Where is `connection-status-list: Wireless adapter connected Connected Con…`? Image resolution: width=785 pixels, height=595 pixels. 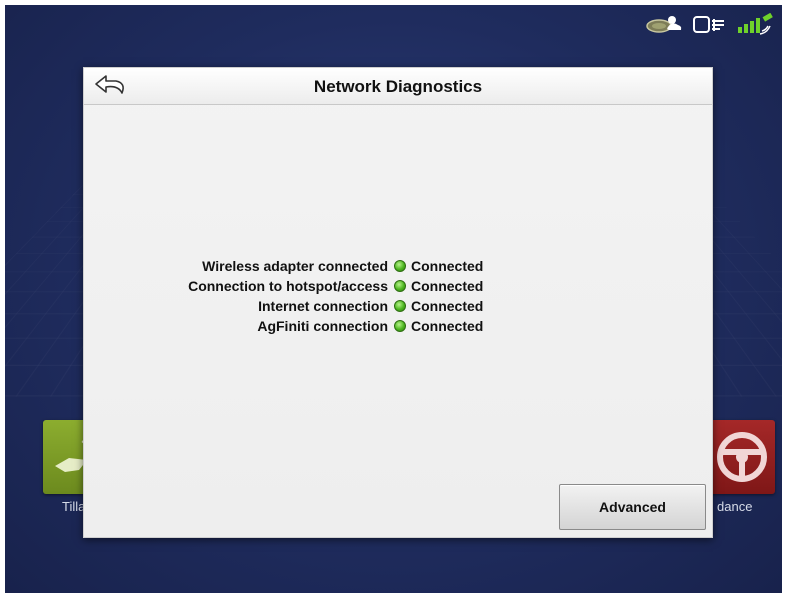
connection-status-list: Wireless adapter connected Connected Con… is located at coordinates (384, 296).